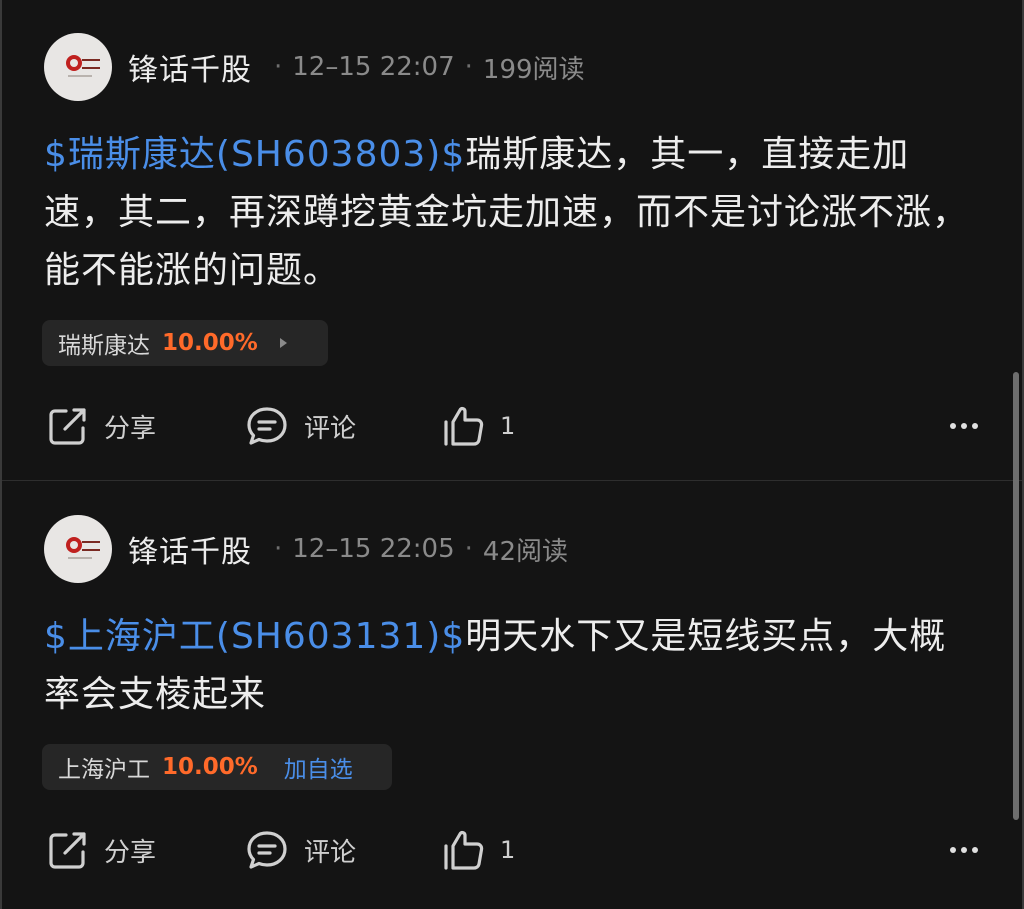 The width and height of the screenshot is (1024, 909). What do you see at coordinates (1016, 596) in the screenshot?
I see `scrollbar` at bounding box center [1016, 596].